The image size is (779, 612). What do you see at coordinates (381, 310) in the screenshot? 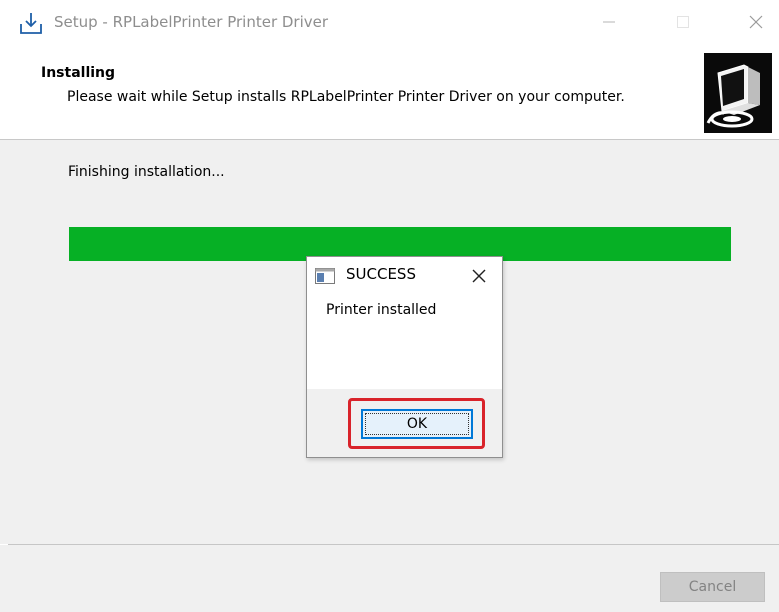
I see `dialog-message: Printer installed` at bounding box center [381, 310].